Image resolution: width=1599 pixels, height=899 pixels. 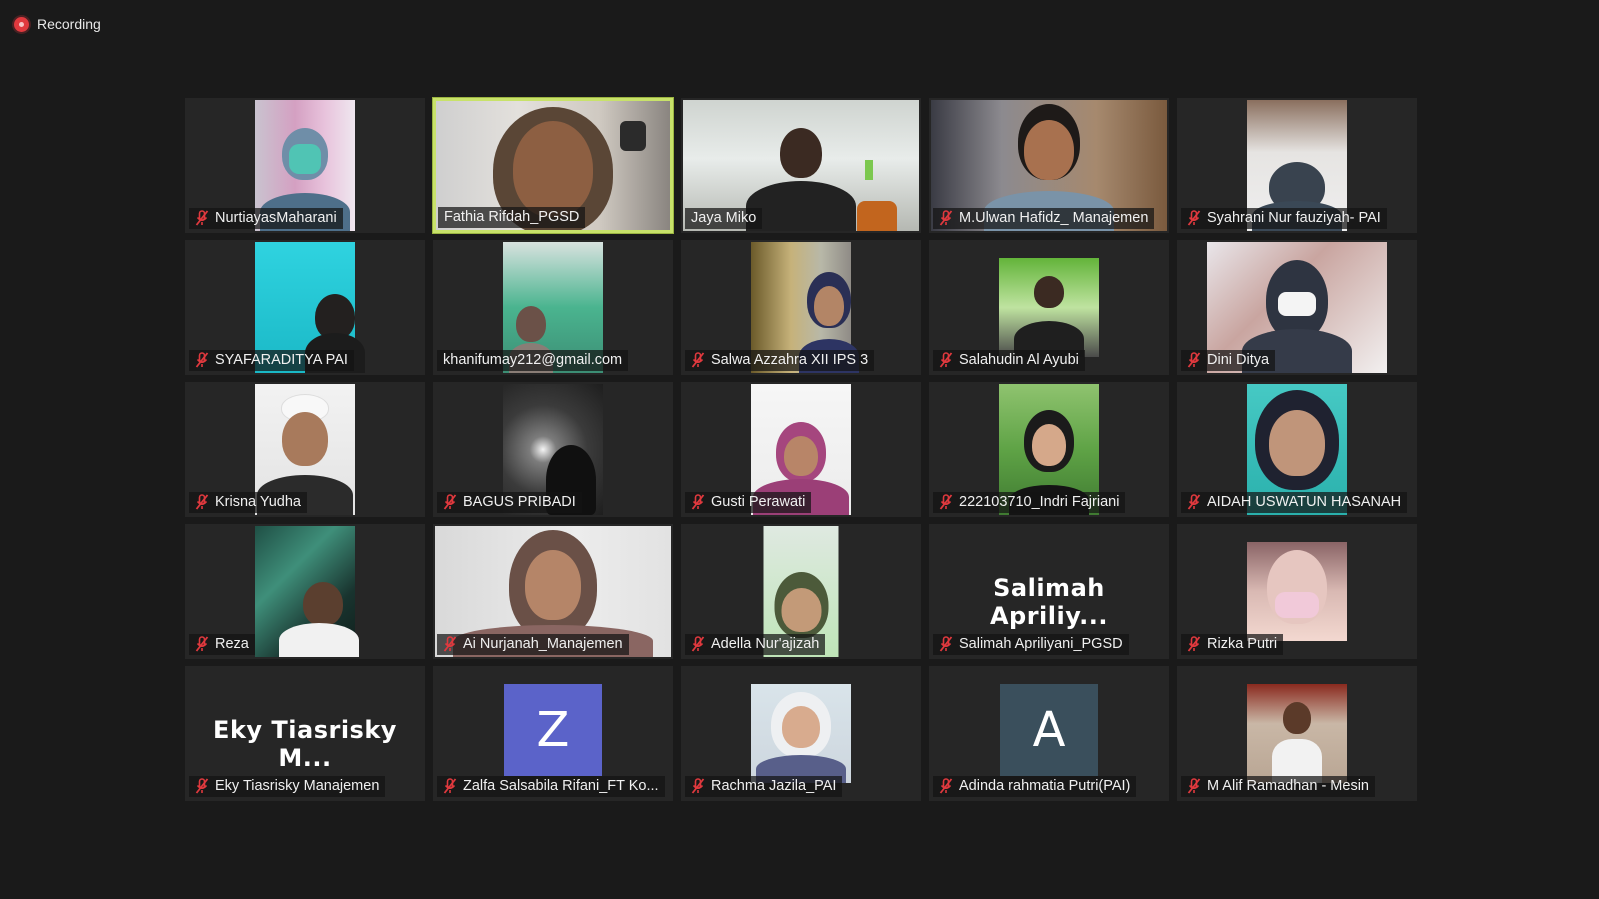 I want to click on participant-name: M Alif Ramadhan - Mesin, so click(x=1288, y=786).